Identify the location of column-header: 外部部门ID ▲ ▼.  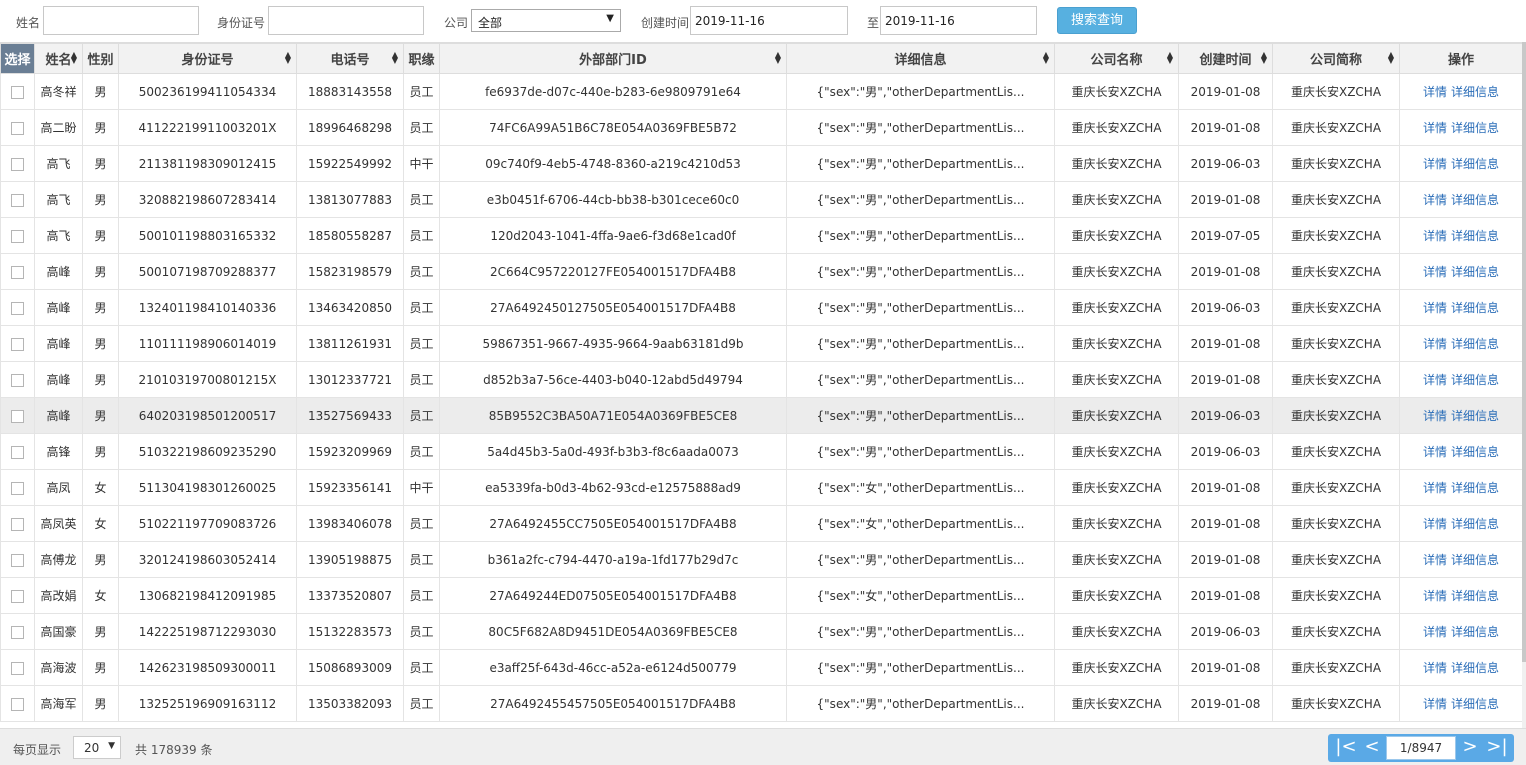
(613, 58).